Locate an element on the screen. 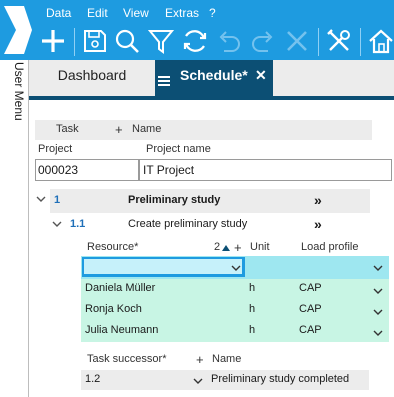  tab-schedule-label: Schedule* is located at coordinates (214, 75).